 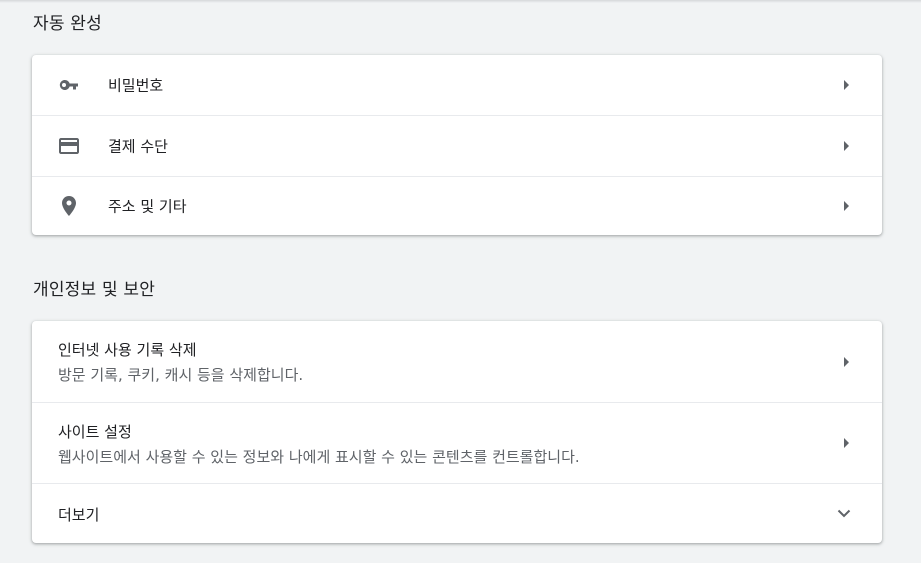 I want to click on payment-methods-label: 결제 수단, so click(x=138, y=146).